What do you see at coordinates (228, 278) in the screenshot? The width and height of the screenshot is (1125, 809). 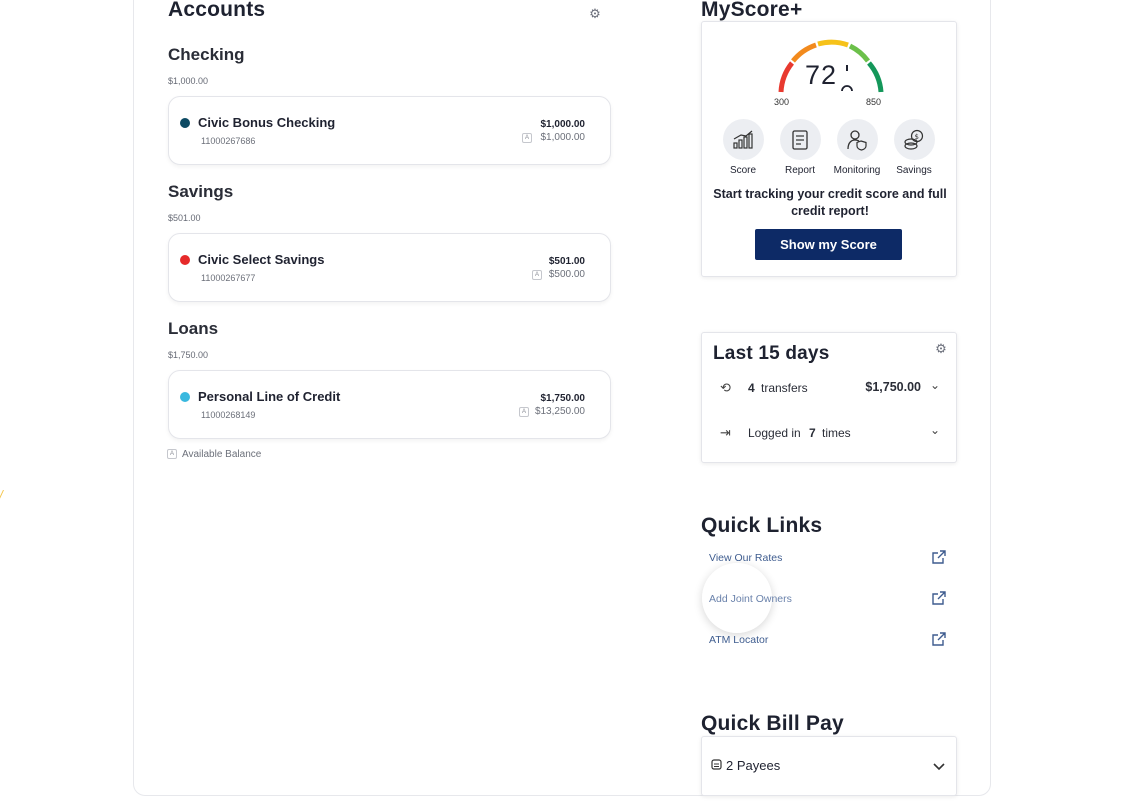 I see `account-number: 11000267677` at bounding box center [228, 278].